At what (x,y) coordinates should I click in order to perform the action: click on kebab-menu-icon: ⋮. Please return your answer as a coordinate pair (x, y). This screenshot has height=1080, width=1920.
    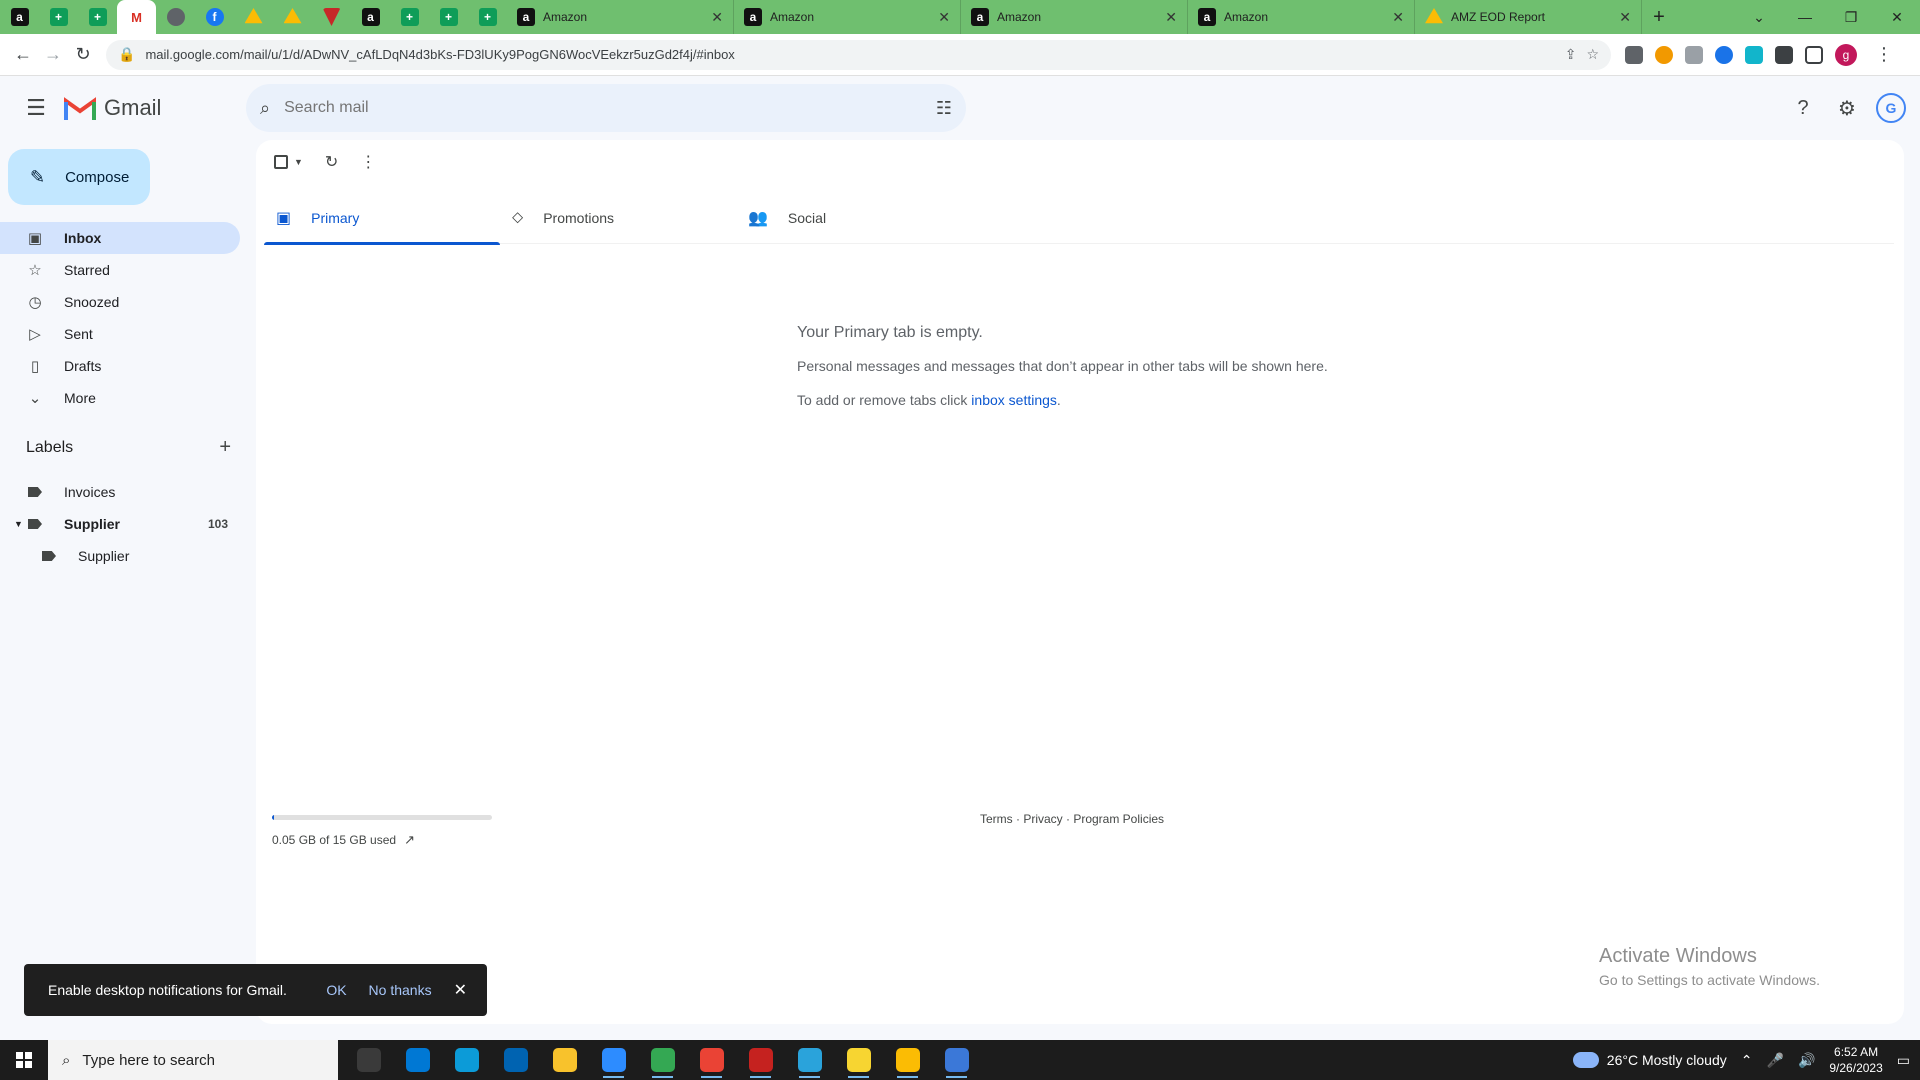
    Looking at the image, I should click on (1884, 55).